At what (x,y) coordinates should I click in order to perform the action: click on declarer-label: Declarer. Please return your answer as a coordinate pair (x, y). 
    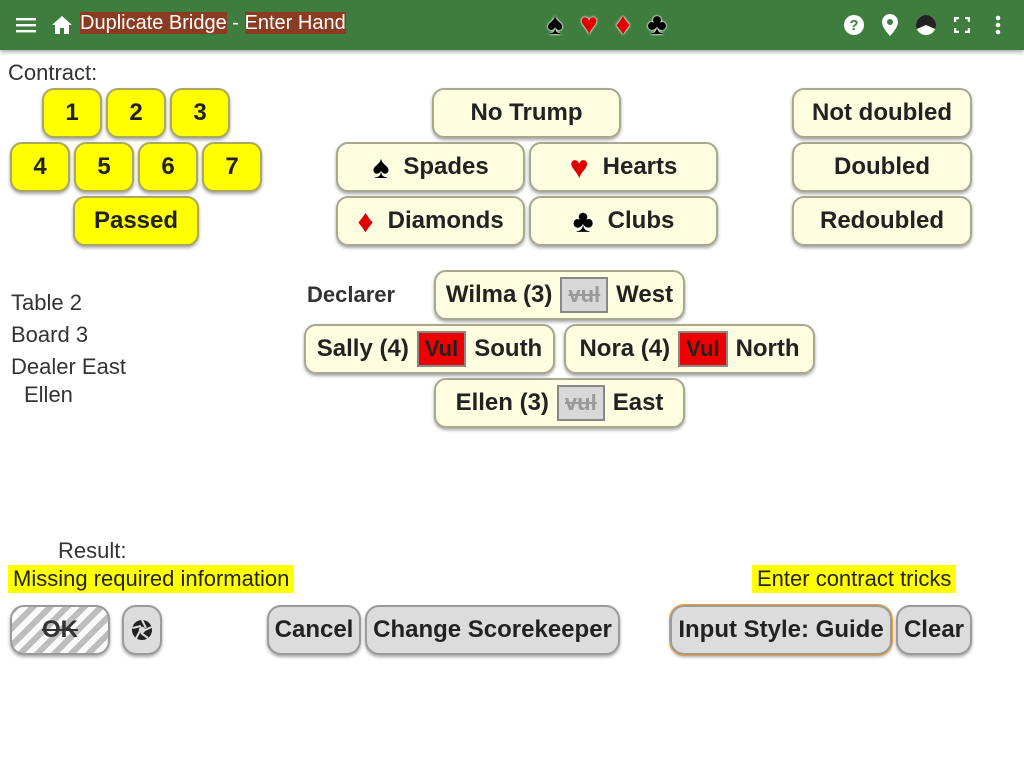
    Looking at the image, I should click on (351, 294).